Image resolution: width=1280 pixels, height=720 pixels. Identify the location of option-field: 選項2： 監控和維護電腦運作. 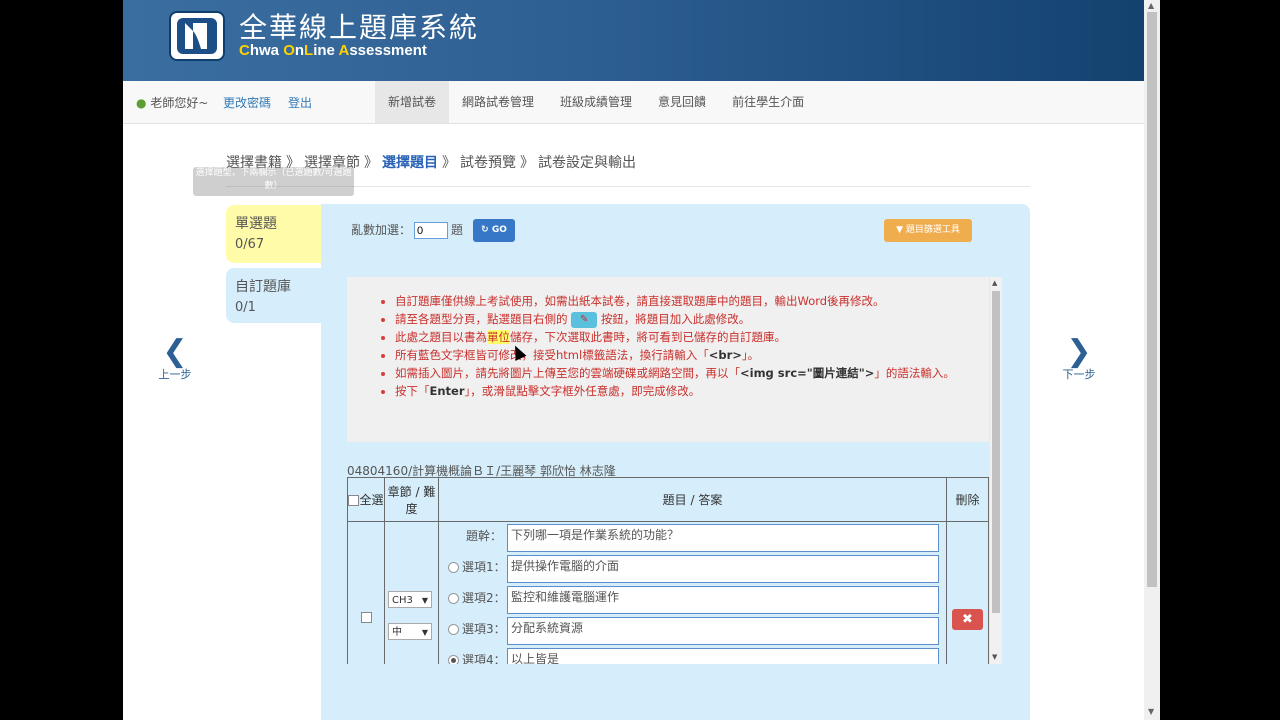
(692, 601).